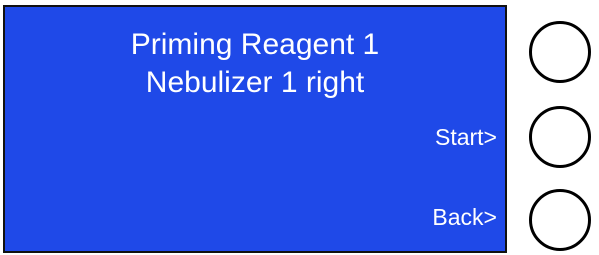 This screenshot has width=599, height=255. Describe the element at coordinates (465, 137) in the screenshot. I see `start-softkey-label: Start>` at that location.